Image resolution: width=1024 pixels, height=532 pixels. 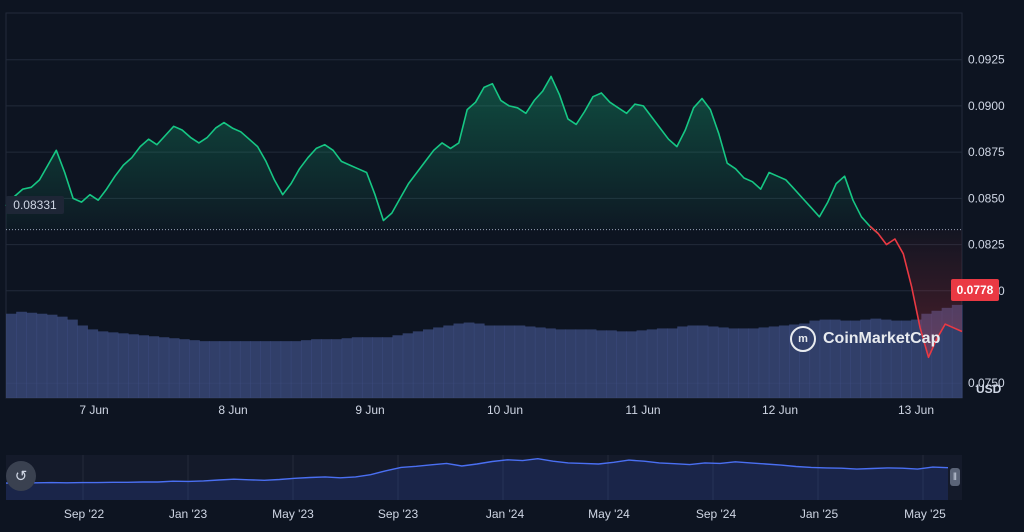 I want to click on current-price-label: 0.0778, so click(x=975, y=290).